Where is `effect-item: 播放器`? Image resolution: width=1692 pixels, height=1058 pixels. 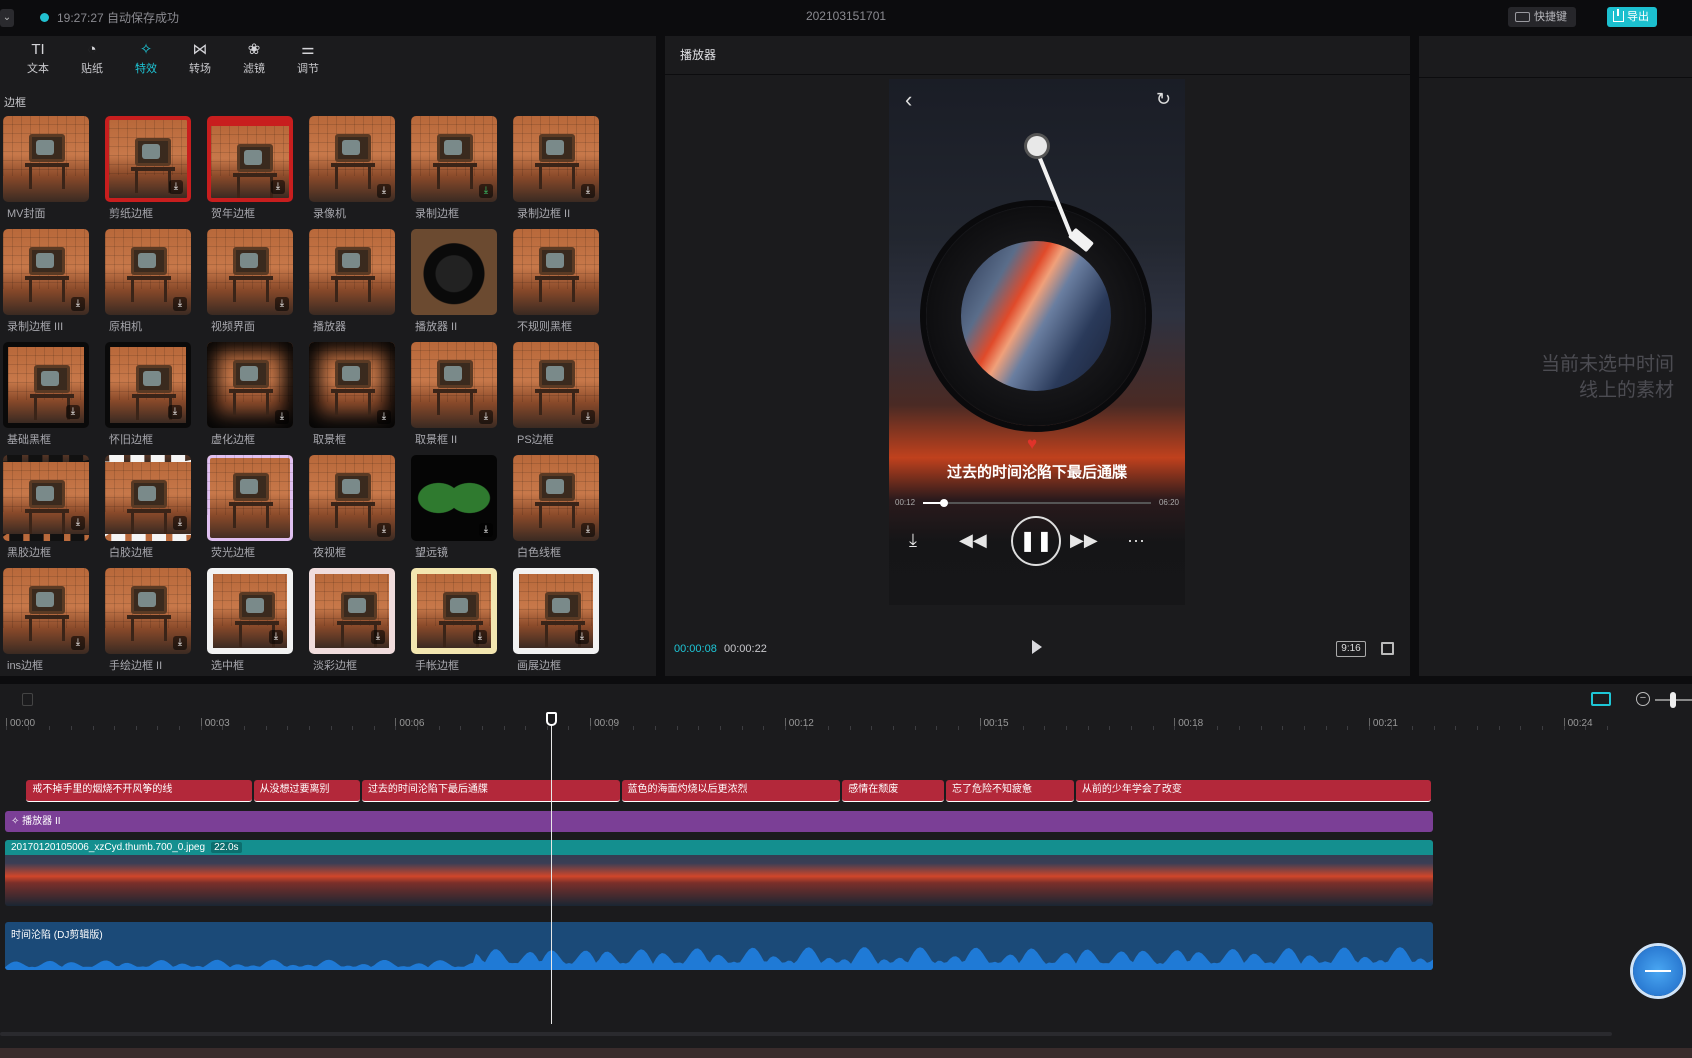 effect-item: 播放器 is located at coordinates (353, 285).